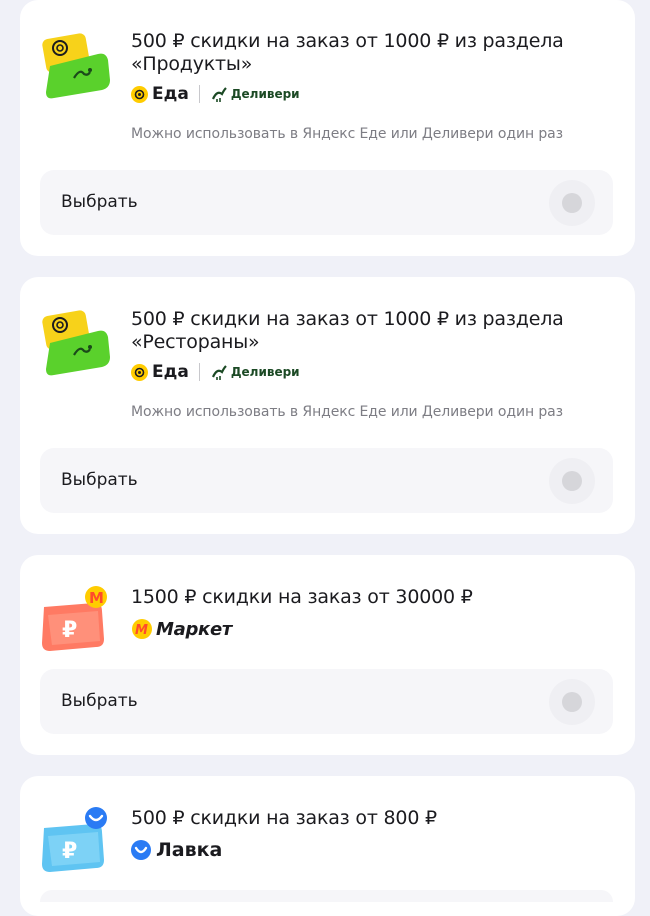 This screenshot has width=650, height=916. I want to click on brand-lavka: Лавка, so click(176, 850).